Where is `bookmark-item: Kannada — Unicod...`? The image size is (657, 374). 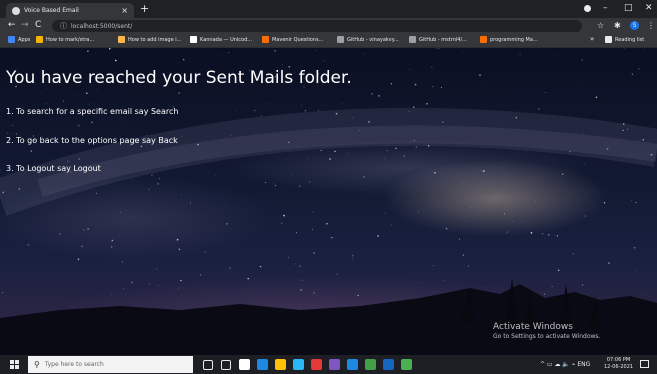 bookmark-item: Kannada — Unicod... is located at coordinates (221, 39).